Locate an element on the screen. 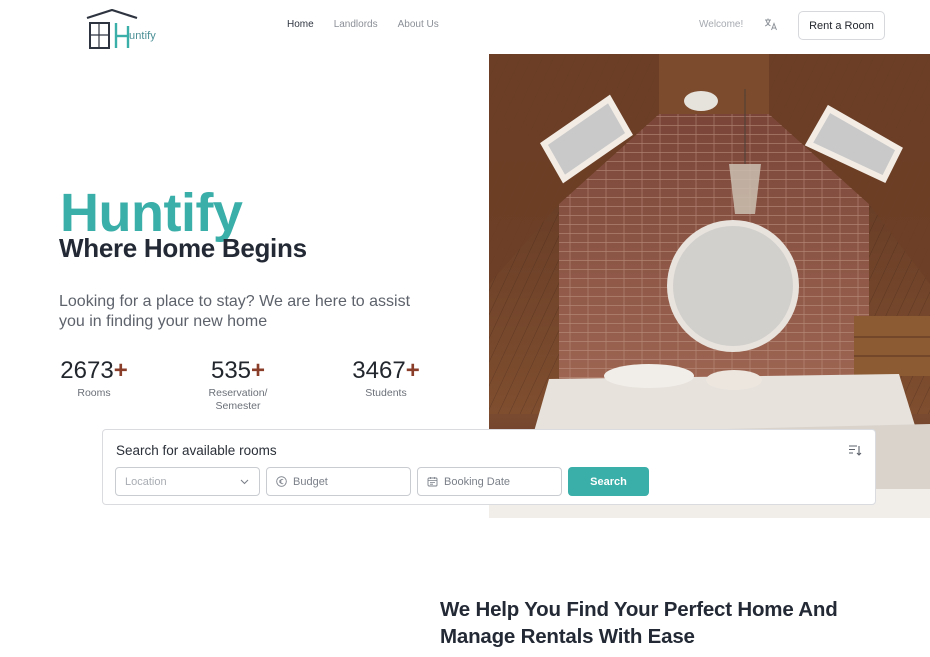 This screenshot has width=930, height=657. rent-a-room-button: Rent a Room is located at coordinates (841, 25).